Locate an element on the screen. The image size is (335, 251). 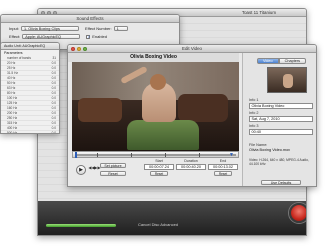
band-label: 20 Hz is located at coordinates (11, 63).